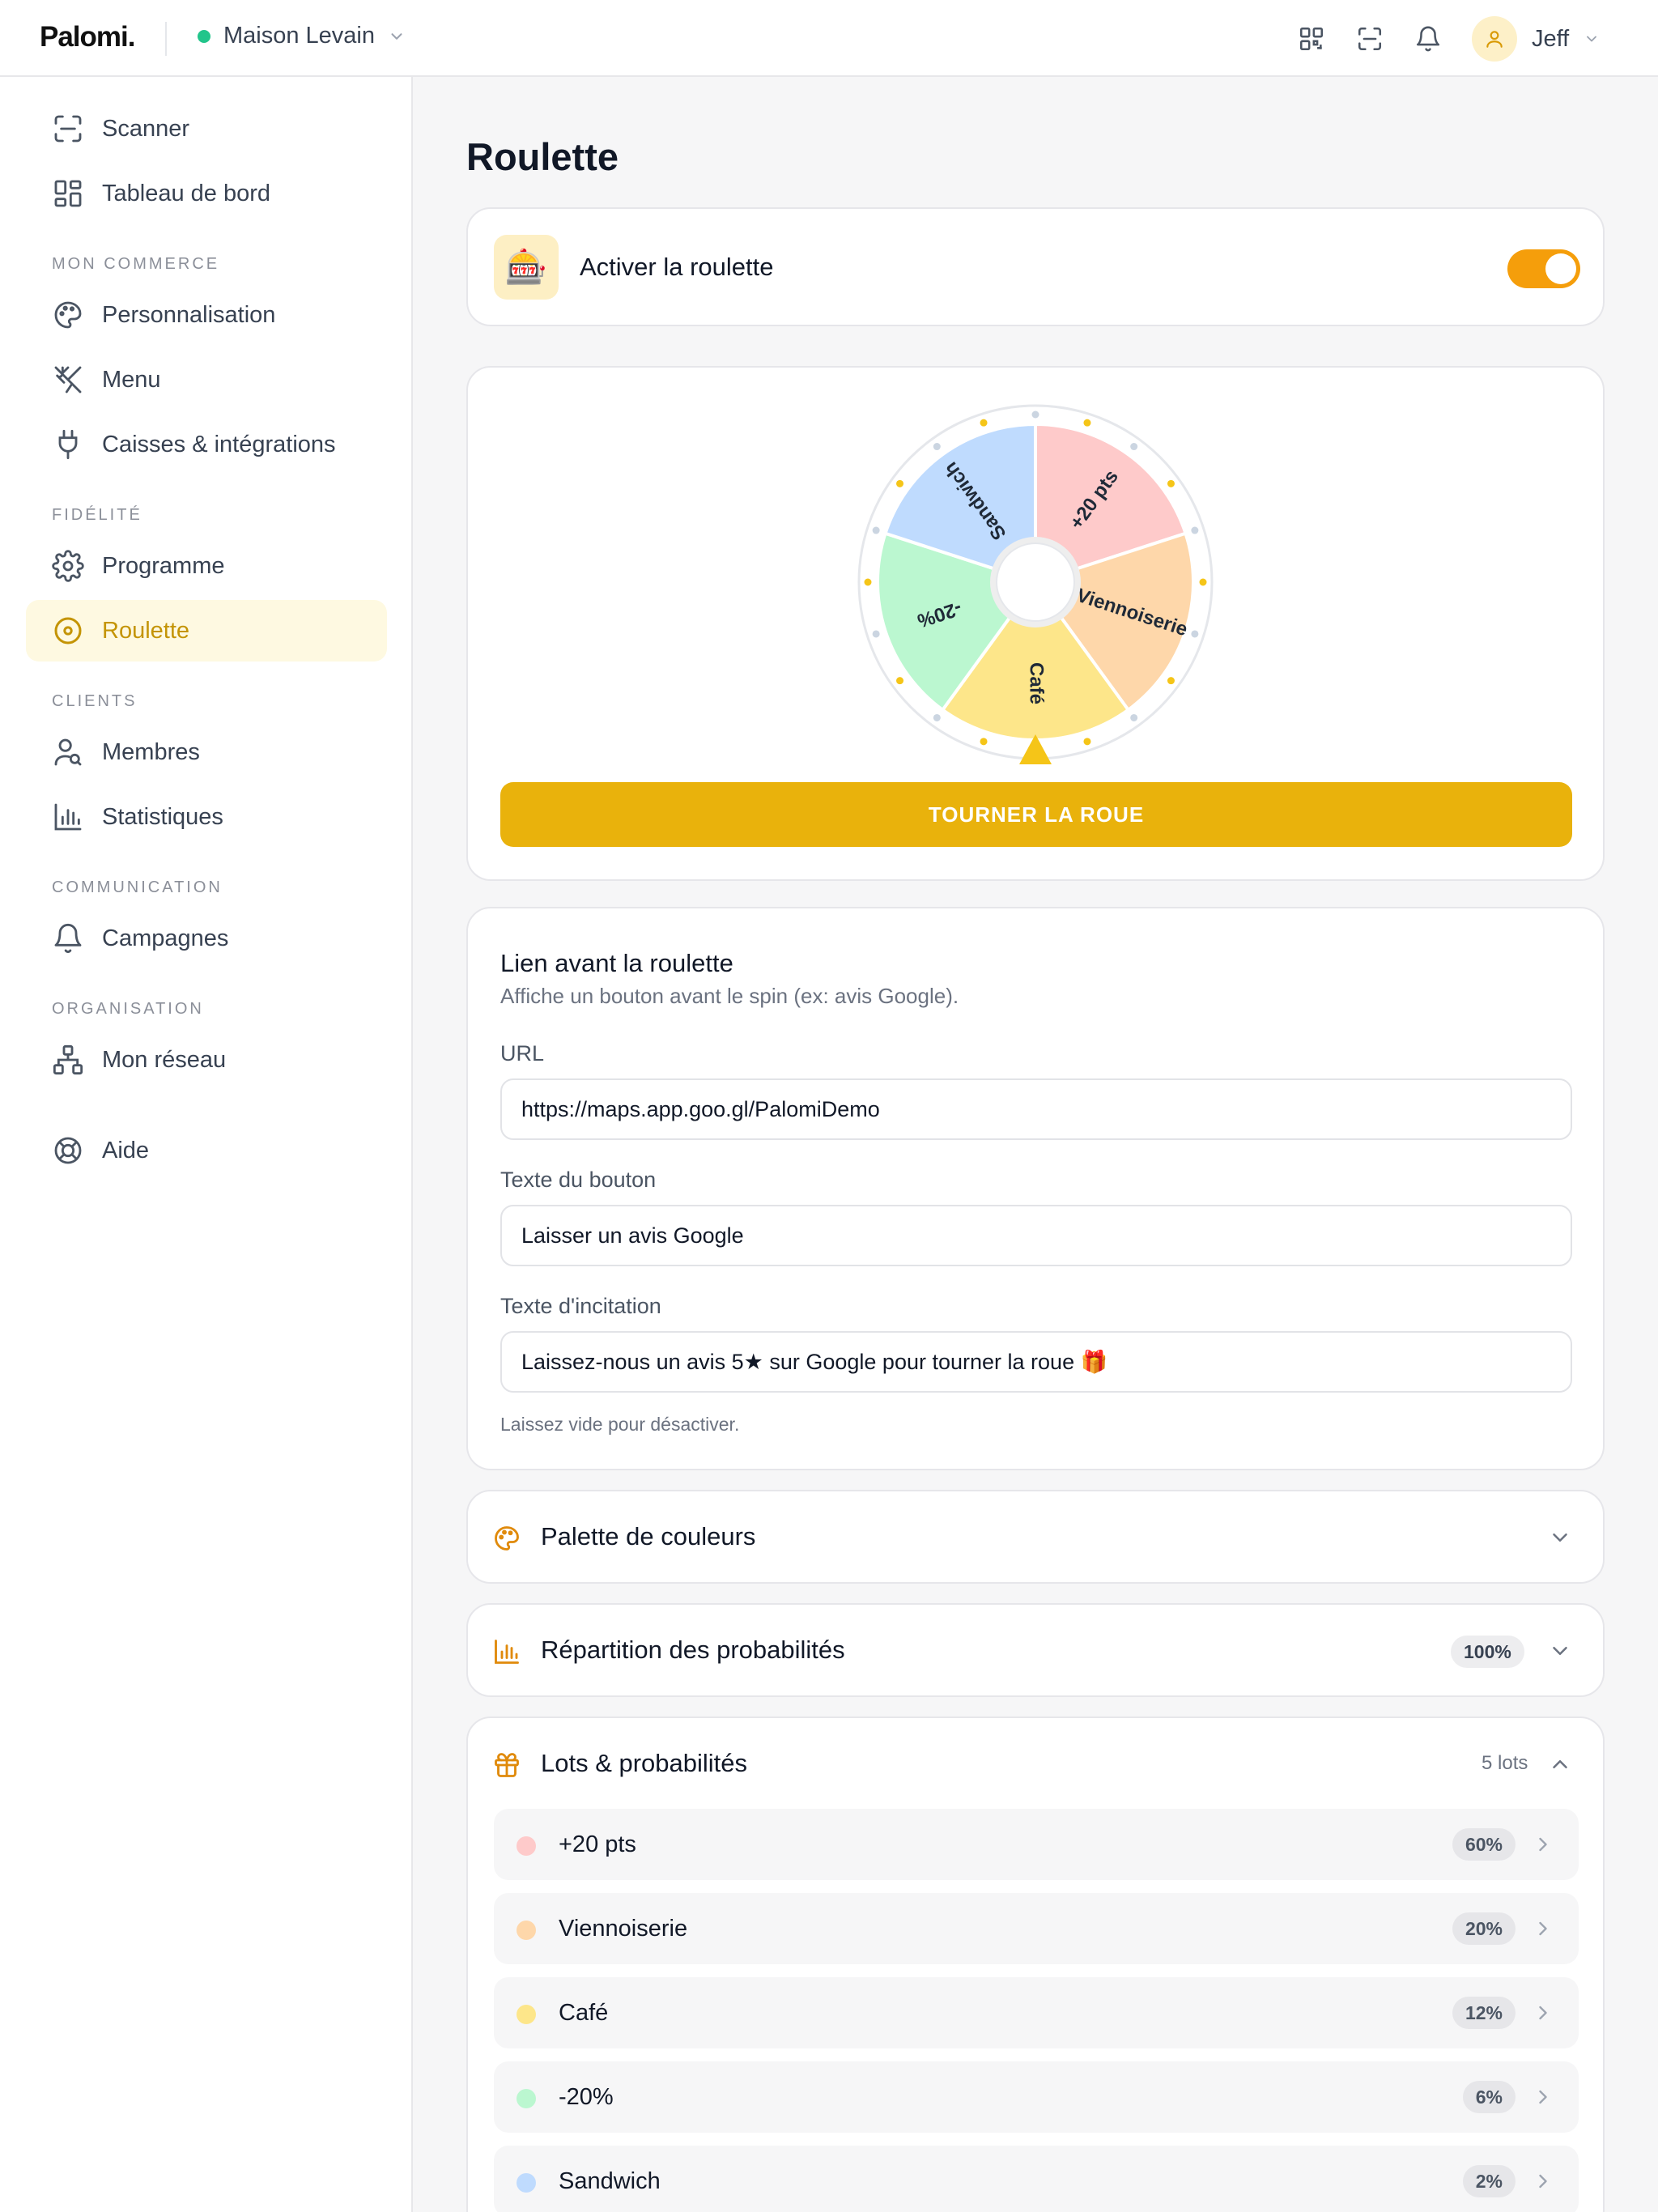 The image size is (1658, 2212). Describe the element at coordinates (186, 193) in the screenshot. I see `sidebar-item-label: Tableau de bord` at that location.